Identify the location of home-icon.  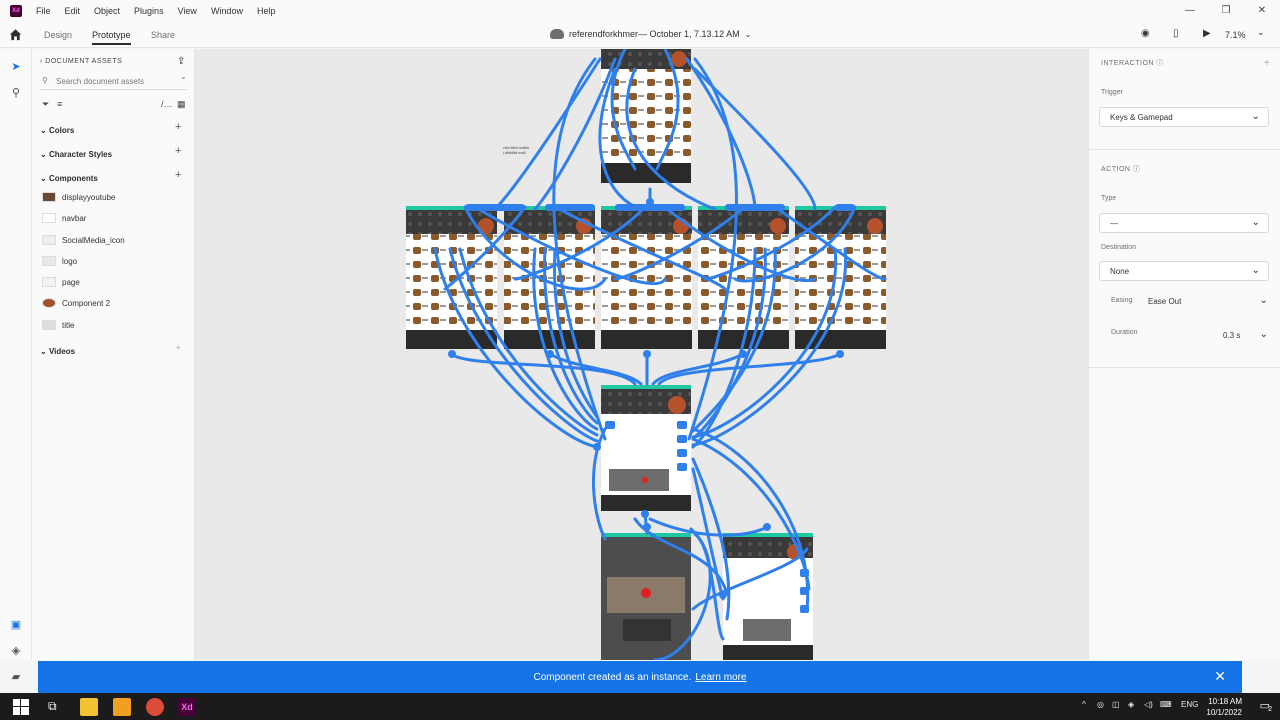
(15, 34).